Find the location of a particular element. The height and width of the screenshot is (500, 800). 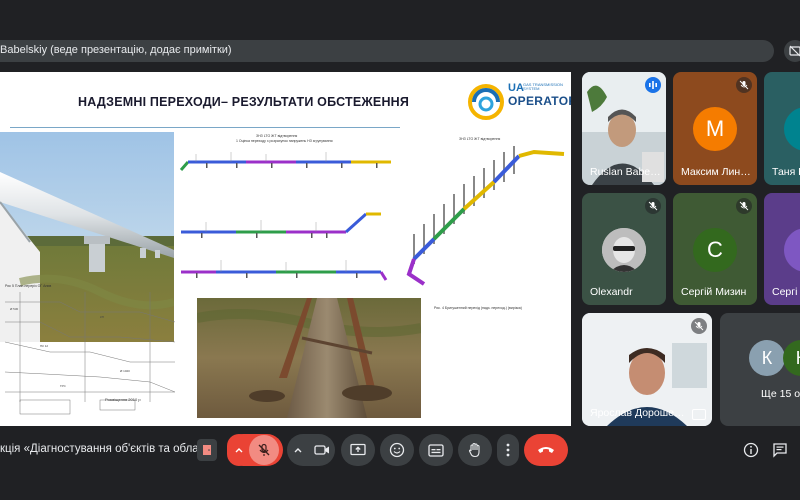

more-participants-tile: К К Ще 15 ос is located at coordinates (760, 369).